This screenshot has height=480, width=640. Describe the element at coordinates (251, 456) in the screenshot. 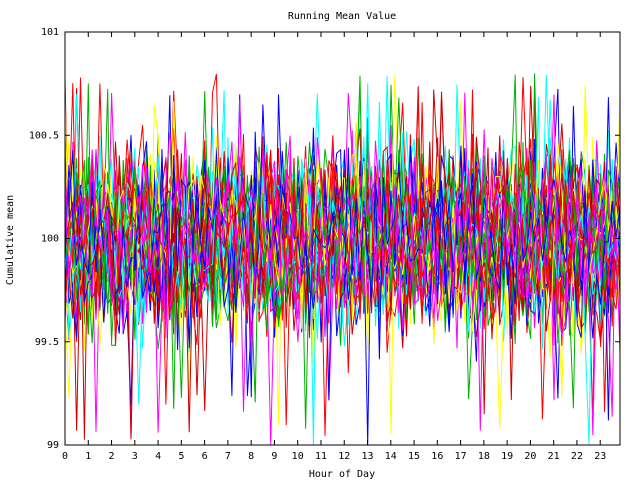

I see `x-tick-label: 8` at that location.